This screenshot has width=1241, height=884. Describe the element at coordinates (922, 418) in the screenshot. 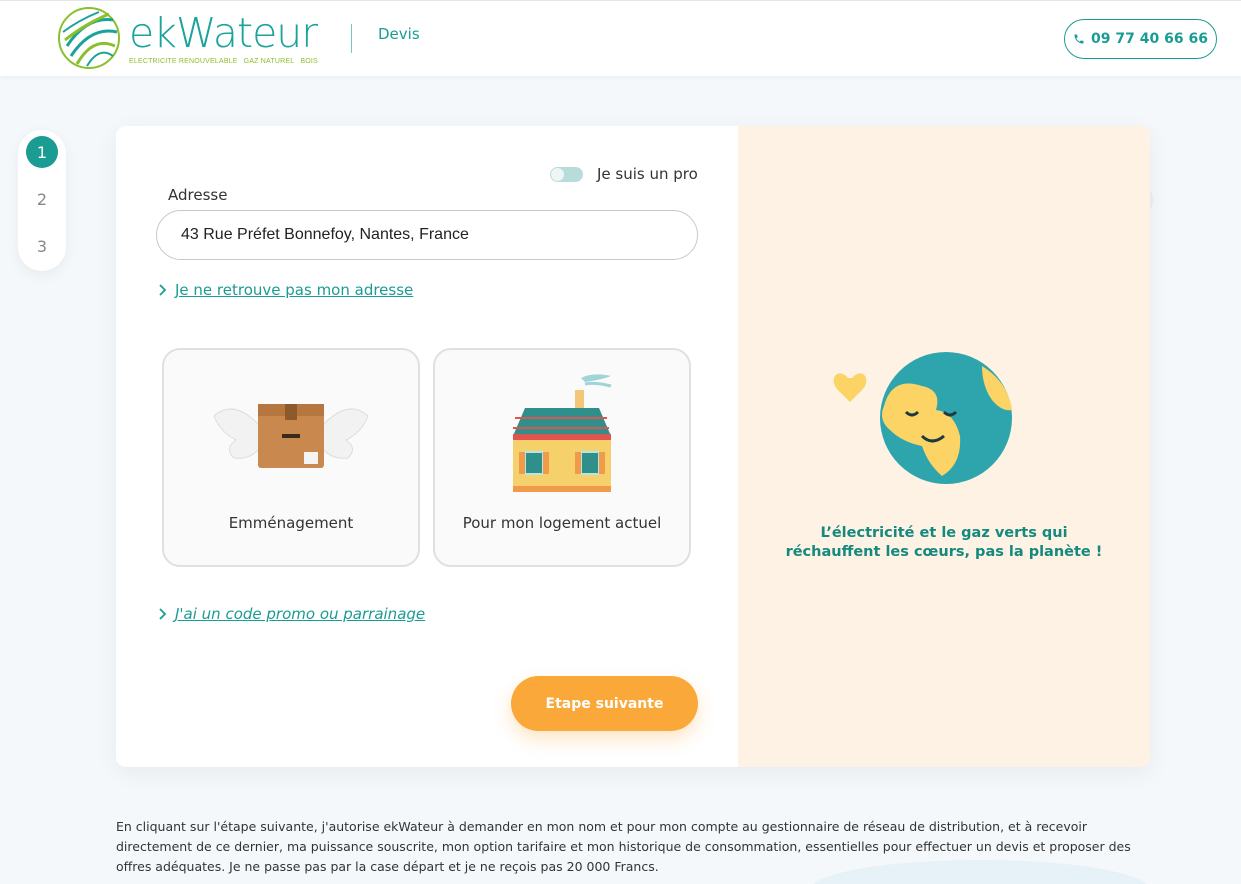

I see `happy-earth-icon` at that location.